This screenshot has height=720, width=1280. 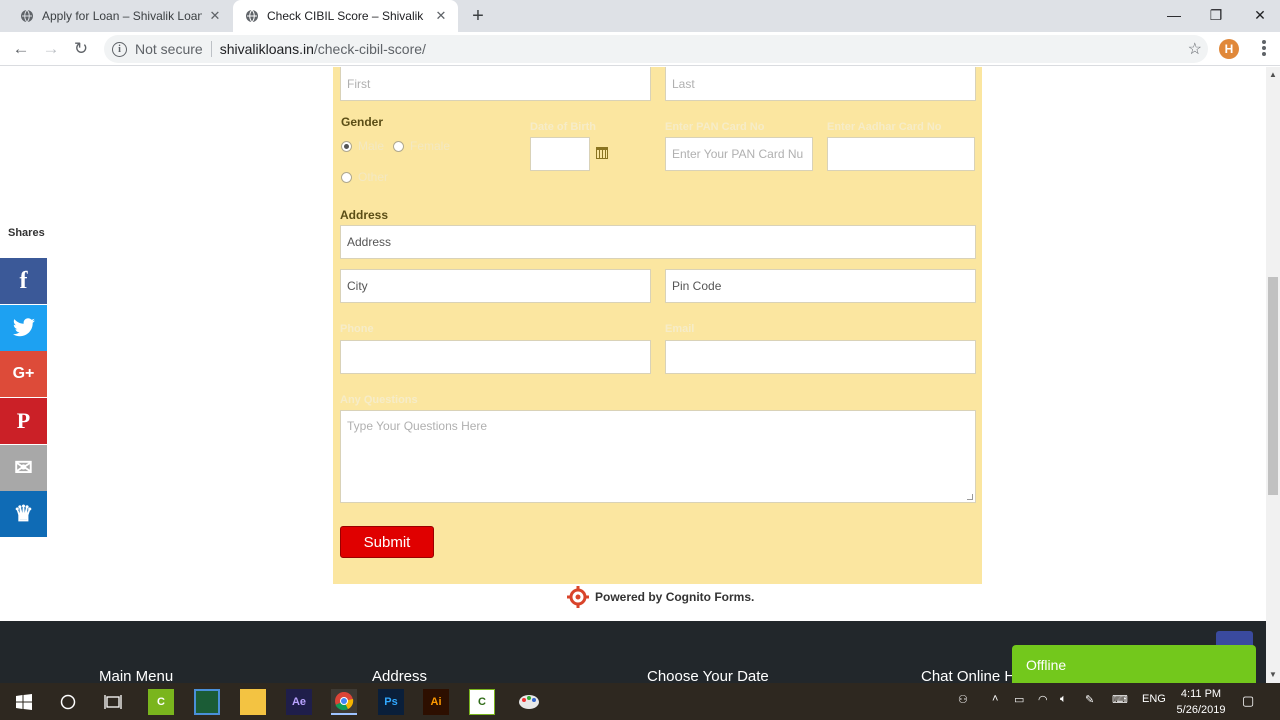 I want to click on restore-button: ❐, so click(x=1216, y=15).